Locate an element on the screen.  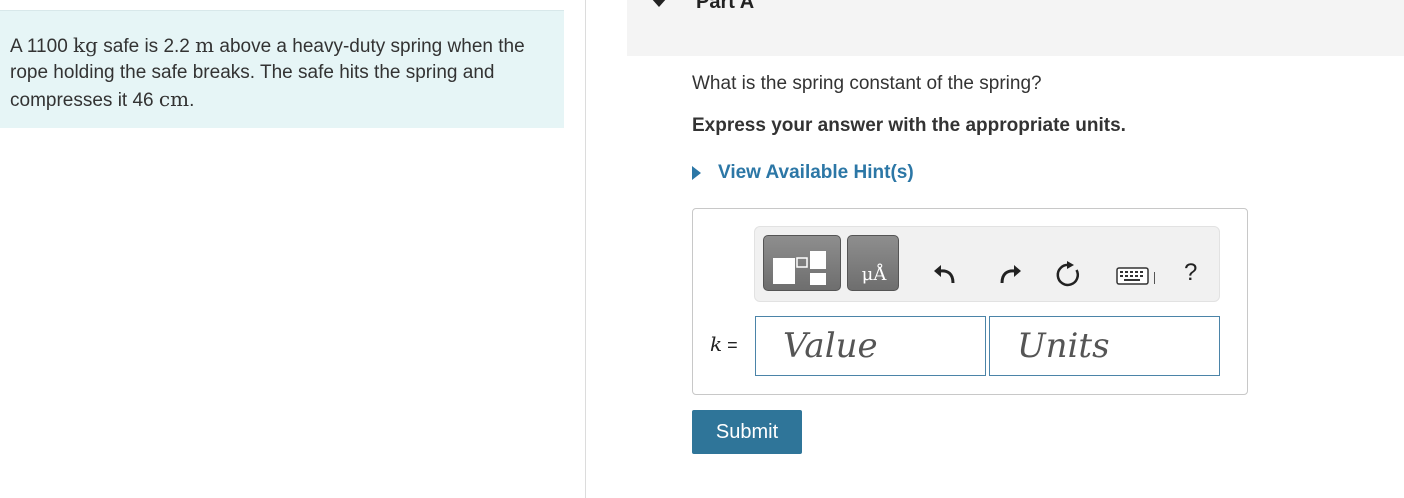
templates-button is located at coordinates (802, 263).